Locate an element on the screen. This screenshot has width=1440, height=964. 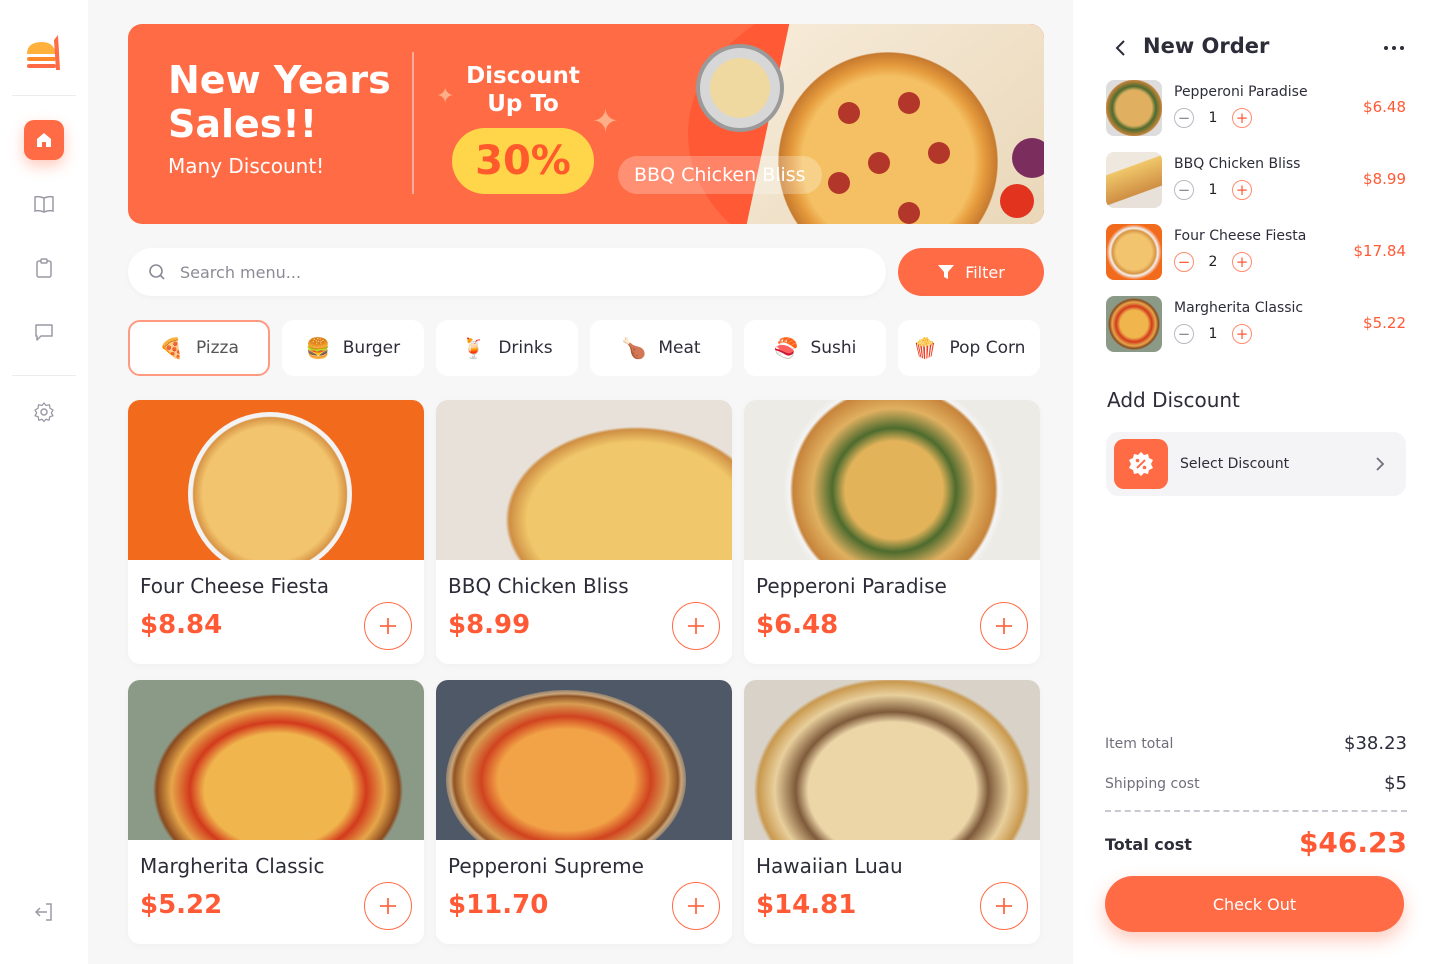
sushi-icon: 🍣 is located at coordinates (786, 348).